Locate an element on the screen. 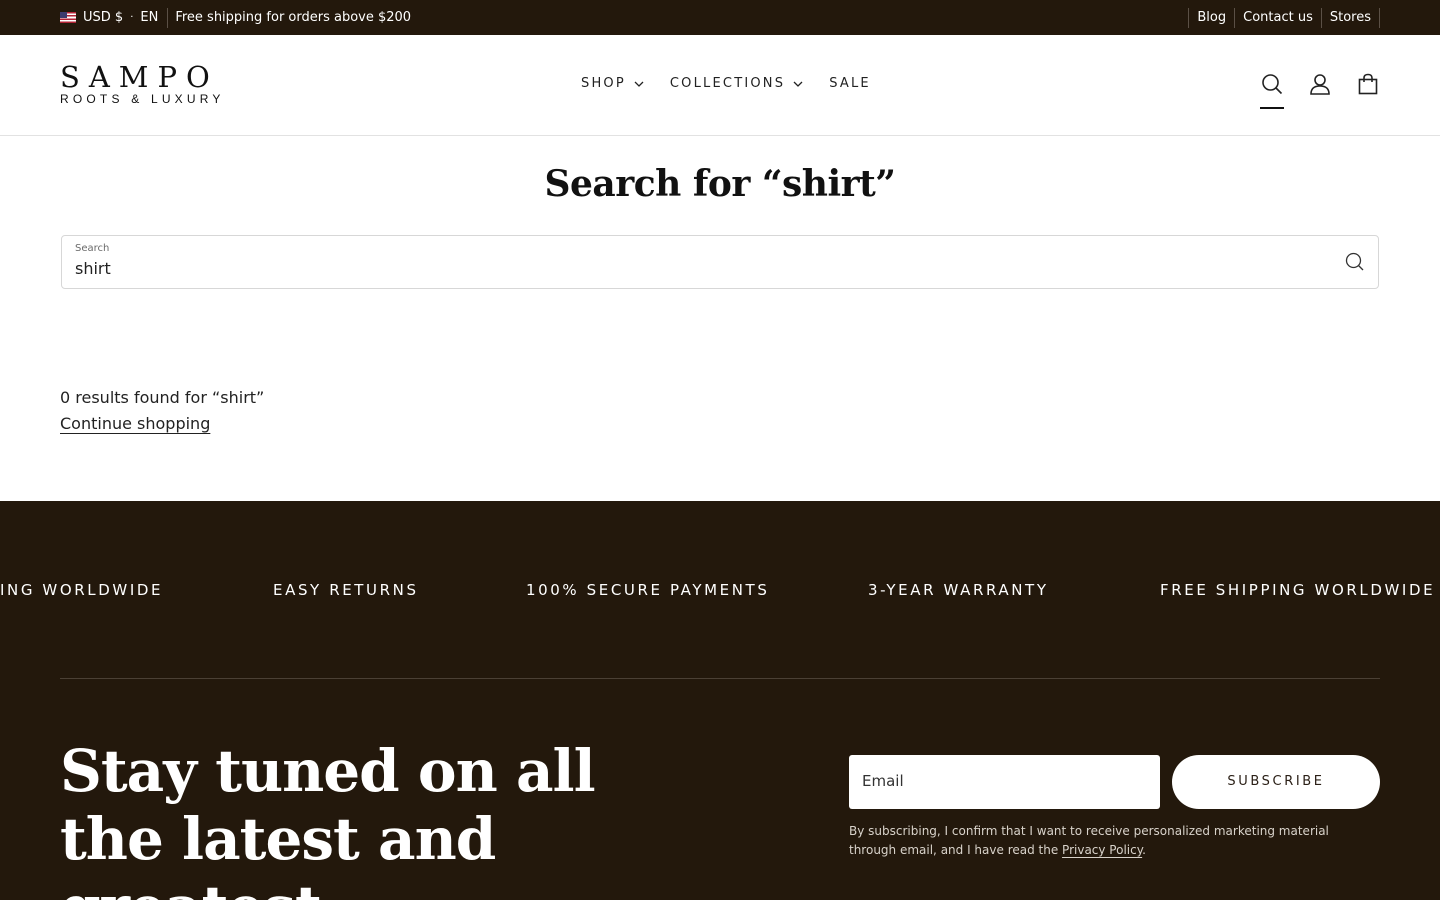  account-icon is located at coordinates (1320, 84).